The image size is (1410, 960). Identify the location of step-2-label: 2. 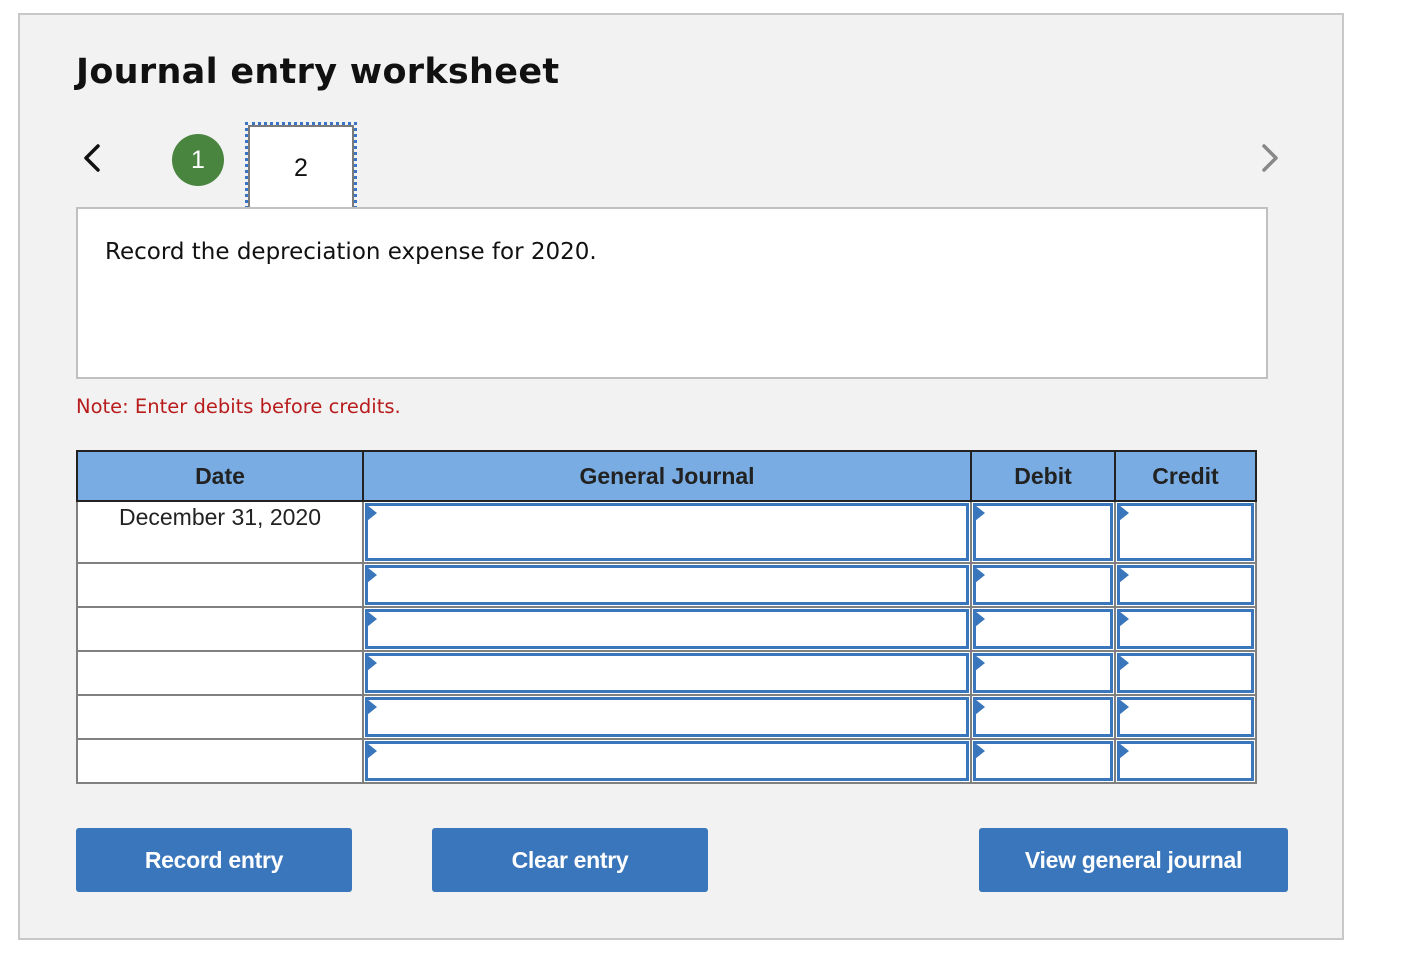
(301, 168).